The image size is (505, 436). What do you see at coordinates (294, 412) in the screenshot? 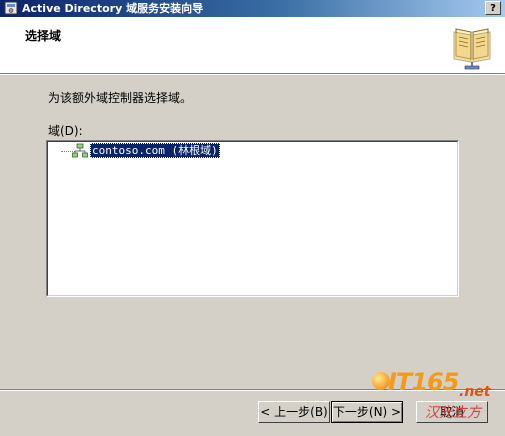
I see `back-button: < 上一步(B)` at bounding box center [294, 412].